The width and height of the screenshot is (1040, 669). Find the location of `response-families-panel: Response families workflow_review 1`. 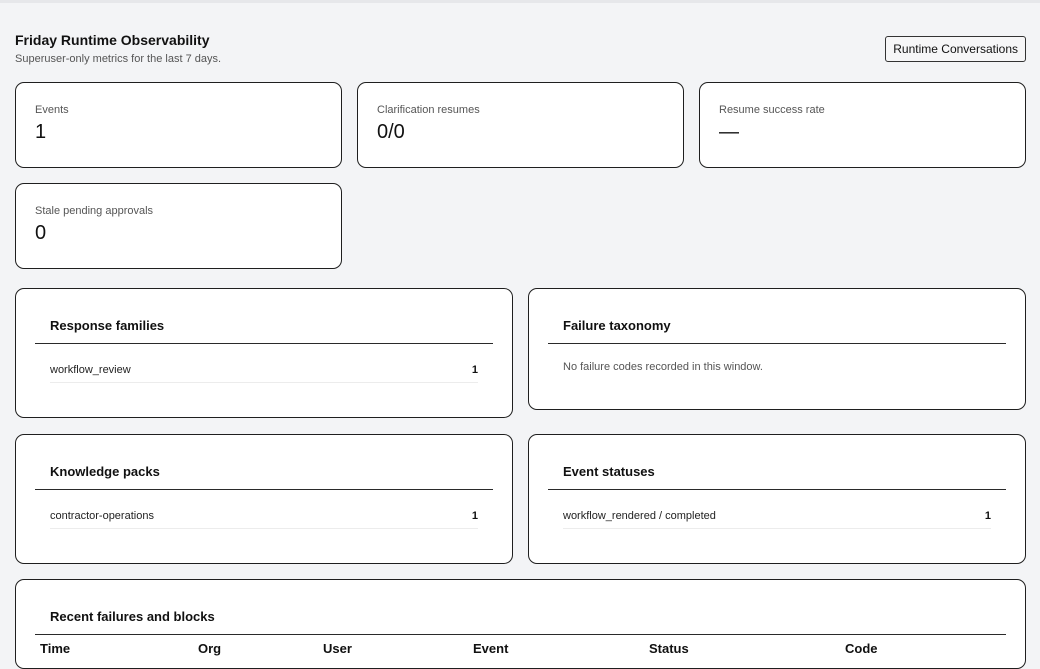

response-families-panel: Response families workflow_review 1 is located at coordinates (264, 353).